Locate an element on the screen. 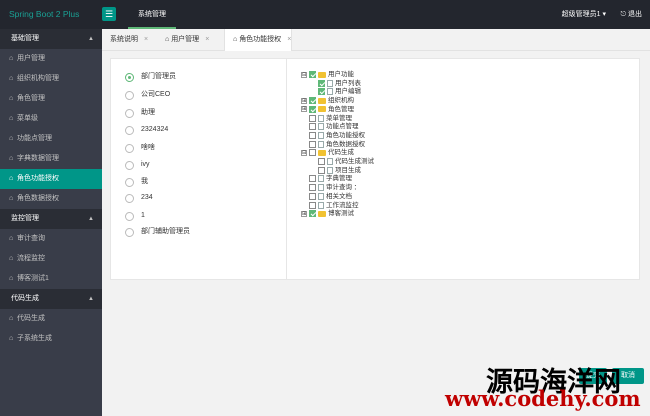 The height and width of the screenshot is (416, 650). role-option: 234 is located at coordinates (139, 198).